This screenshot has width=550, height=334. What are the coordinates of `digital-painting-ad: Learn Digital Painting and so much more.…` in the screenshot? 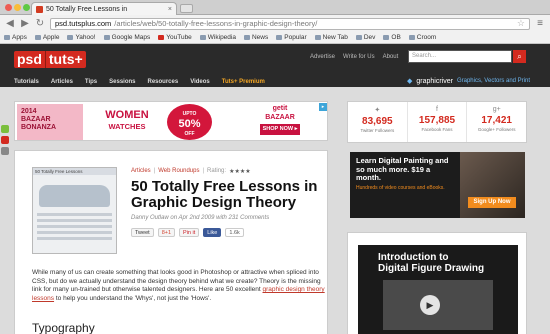 It's located at (437, 185).